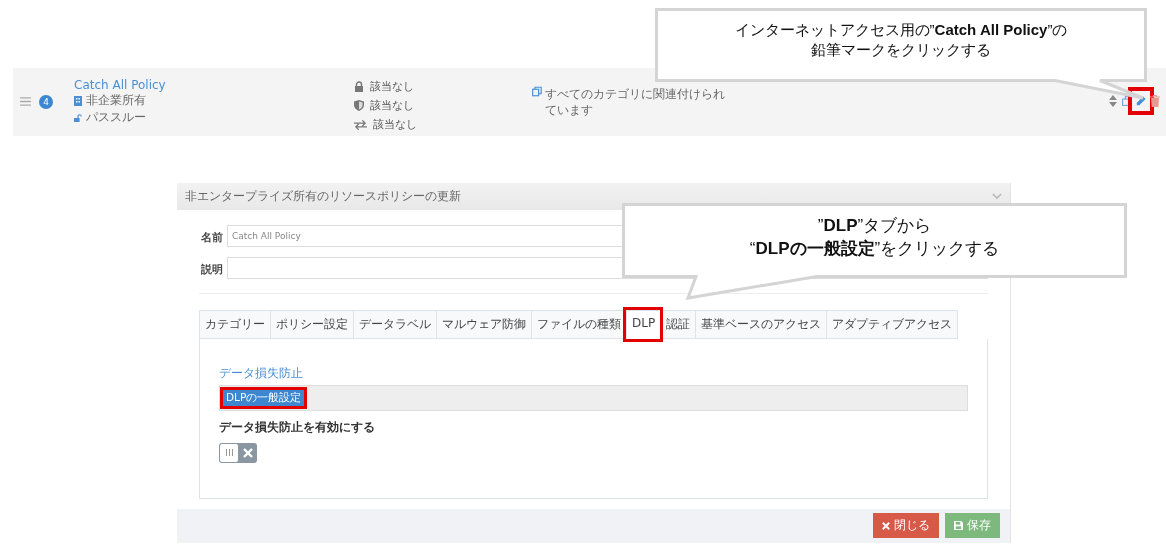 The height and width of the screenshot is (548, 1166). I want to click on tab: データラベル, so click(394, 324).